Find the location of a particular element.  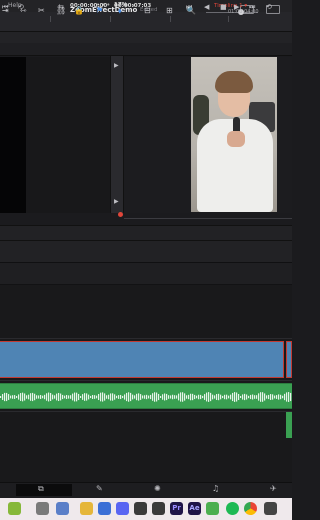

app3-icon is located at coordinates (270, 508).